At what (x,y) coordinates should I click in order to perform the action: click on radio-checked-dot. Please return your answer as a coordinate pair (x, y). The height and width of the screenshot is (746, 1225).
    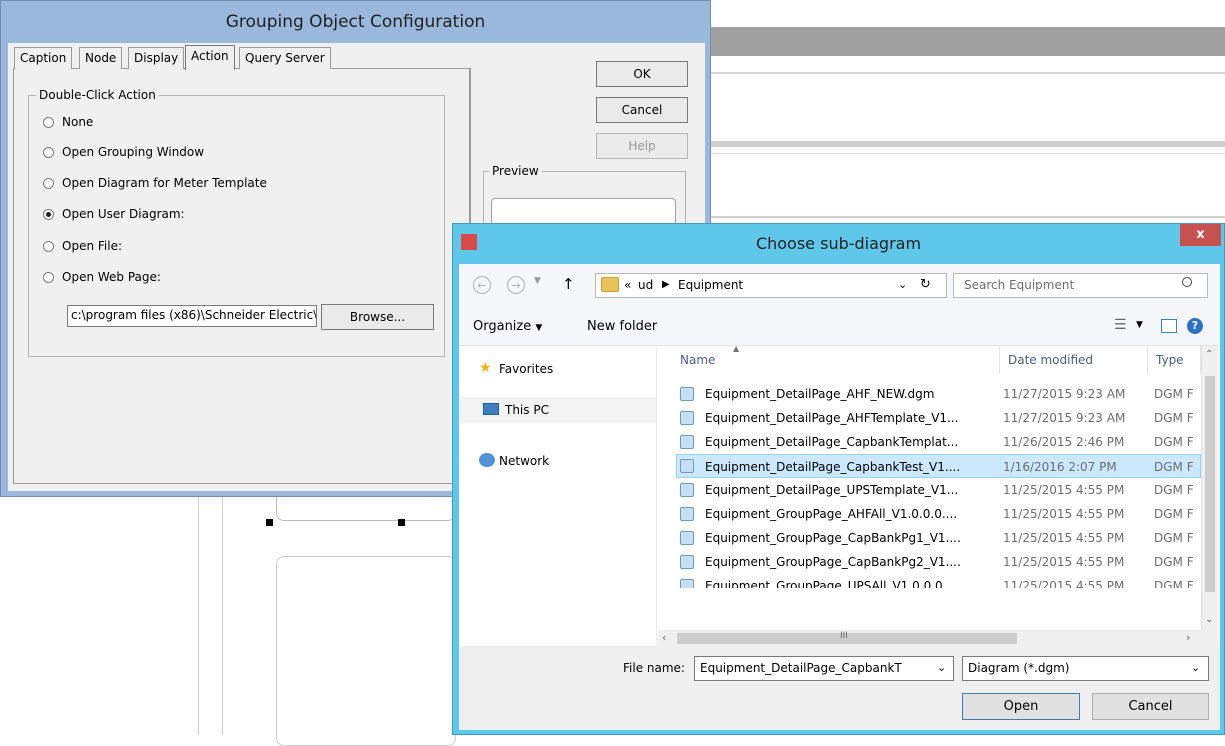
    Looking at the image, I should click on (48, 214).